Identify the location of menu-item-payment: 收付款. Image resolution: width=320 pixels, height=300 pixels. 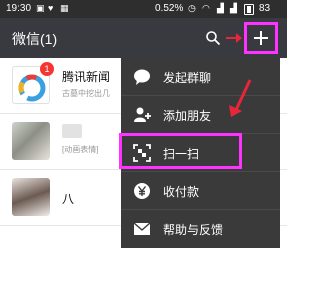
(200, 191).